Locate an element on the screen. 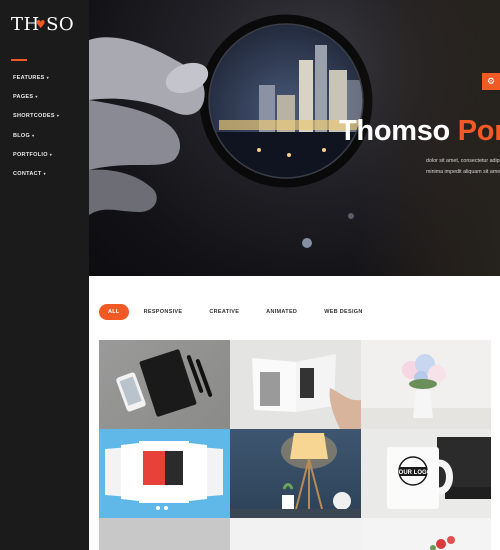  mug-logo-text: YOUR LOGO is located at coordinates (413, 473).